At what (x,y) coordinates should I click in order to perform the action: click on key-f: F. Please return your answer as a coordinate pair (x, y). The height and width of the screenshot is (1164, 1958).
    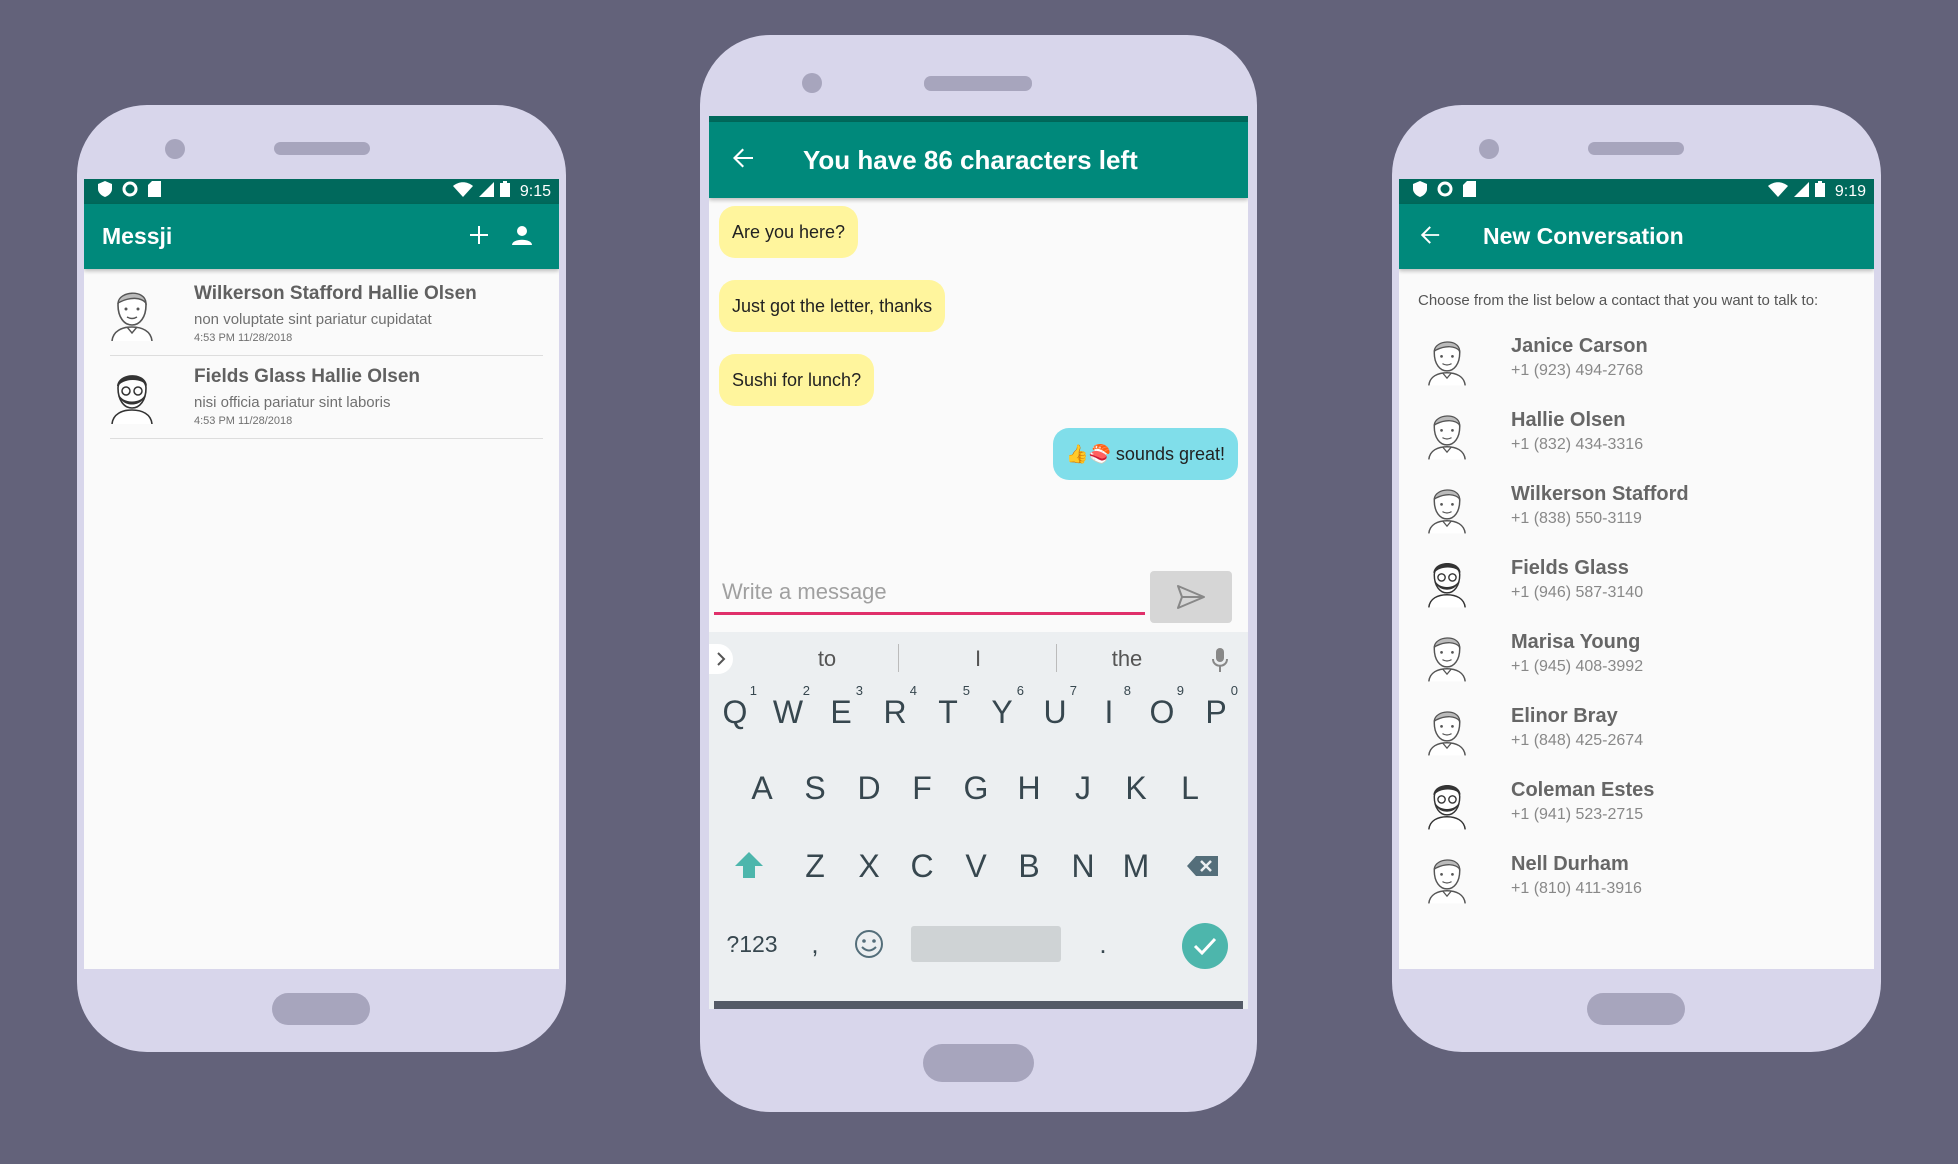
    Looking at the image, I should click on (922, 788).